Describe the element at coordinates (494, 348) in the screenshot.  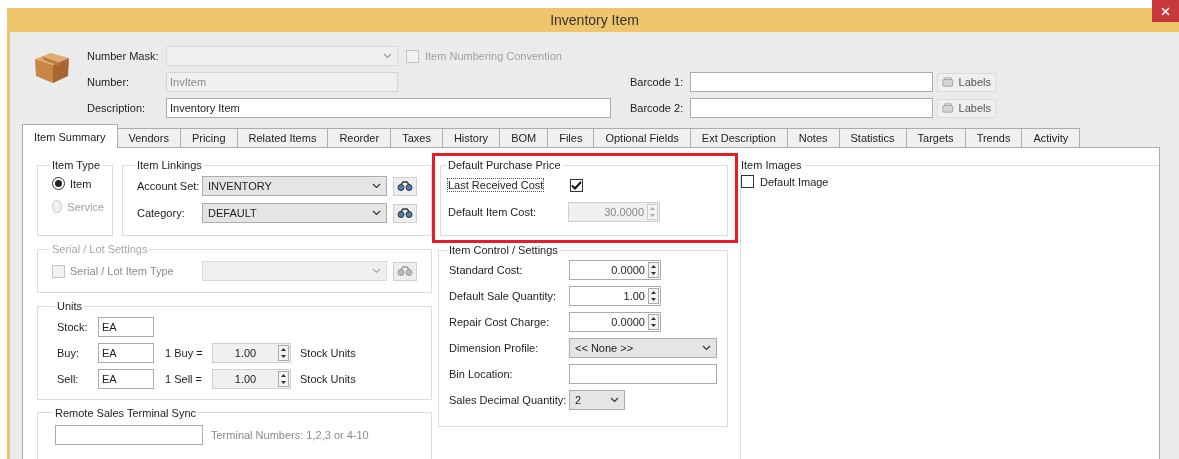
I see `field-label: Dimension Profile:` at that location.